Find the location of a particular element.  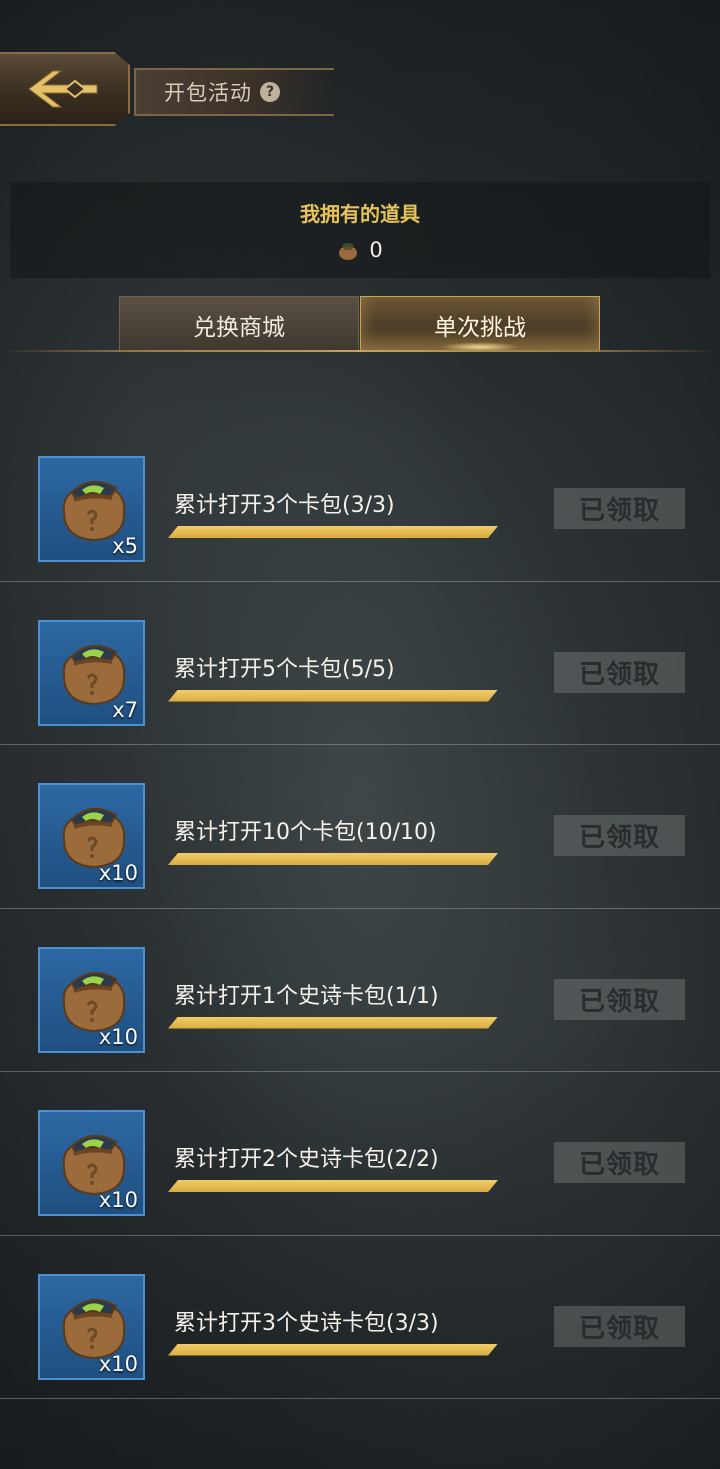

task-description: 累计打开10个卡包(10/10) is located at coordinates (305, 832).